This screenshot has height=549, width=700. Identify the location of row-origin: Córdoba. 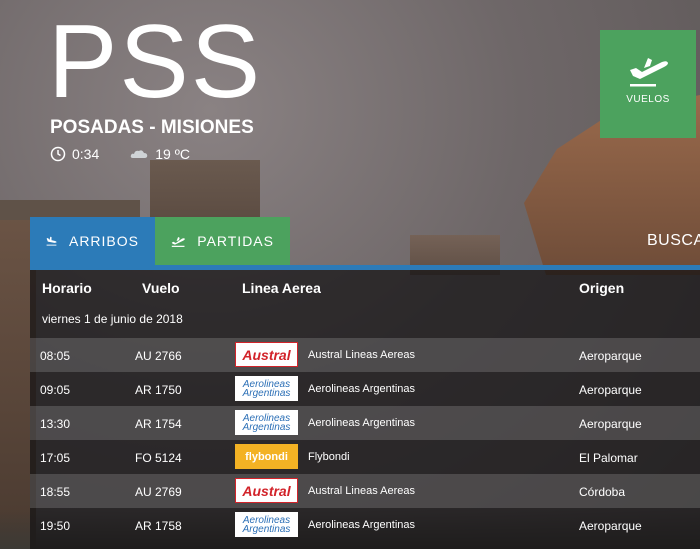
(602, 492).